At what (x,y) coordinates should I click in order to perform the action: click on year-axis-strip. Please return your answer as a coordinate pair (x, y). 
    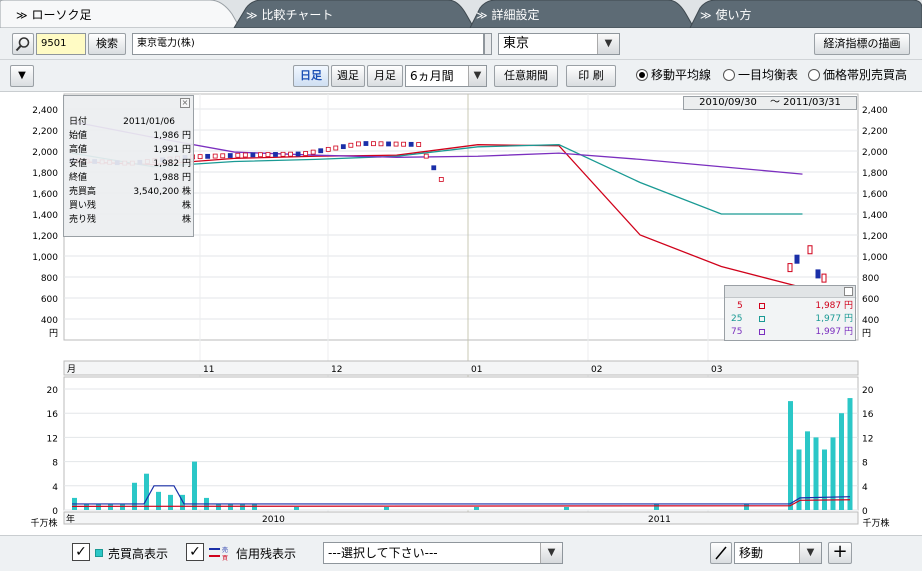
    Looking at the image, I should click on (461, 518).